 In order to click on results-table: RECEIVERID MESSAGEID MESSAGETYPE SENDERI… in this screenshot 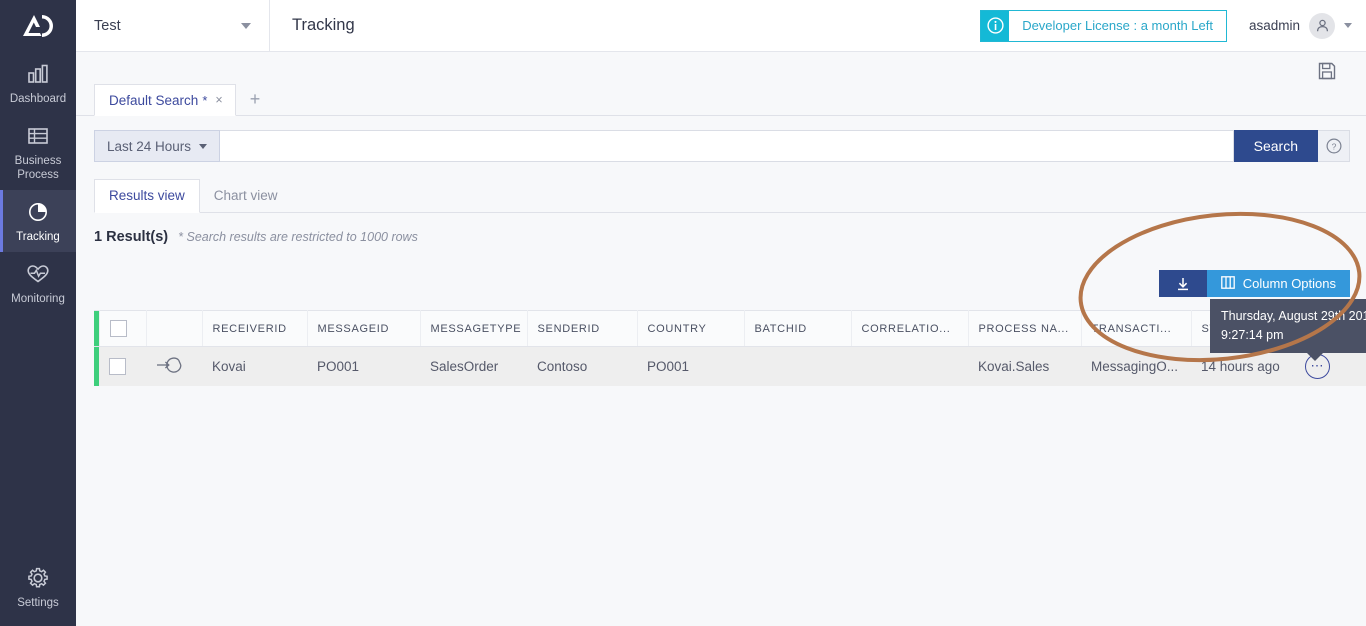, I will do `click(730, 348)`.